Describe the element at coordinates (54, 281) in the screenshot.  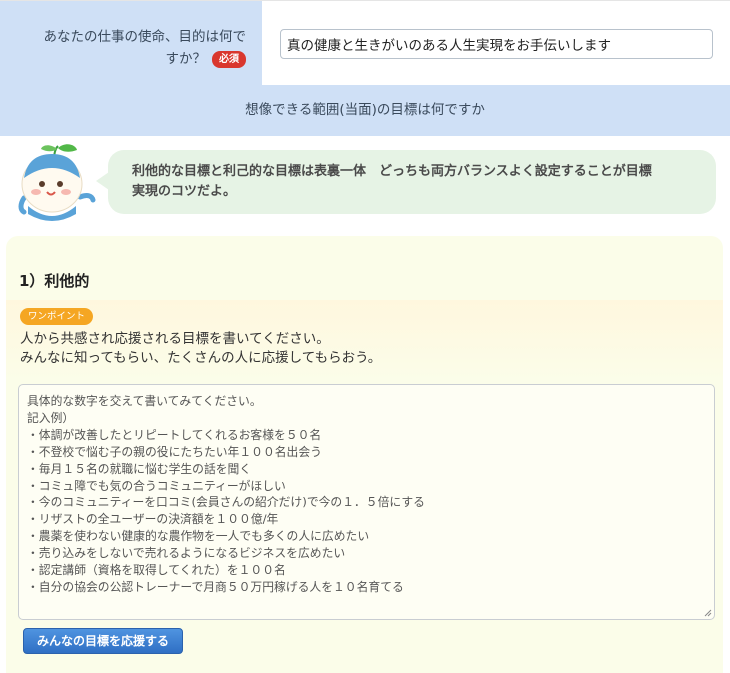
I see `altruistic-heading: 1）利他的` at that location.